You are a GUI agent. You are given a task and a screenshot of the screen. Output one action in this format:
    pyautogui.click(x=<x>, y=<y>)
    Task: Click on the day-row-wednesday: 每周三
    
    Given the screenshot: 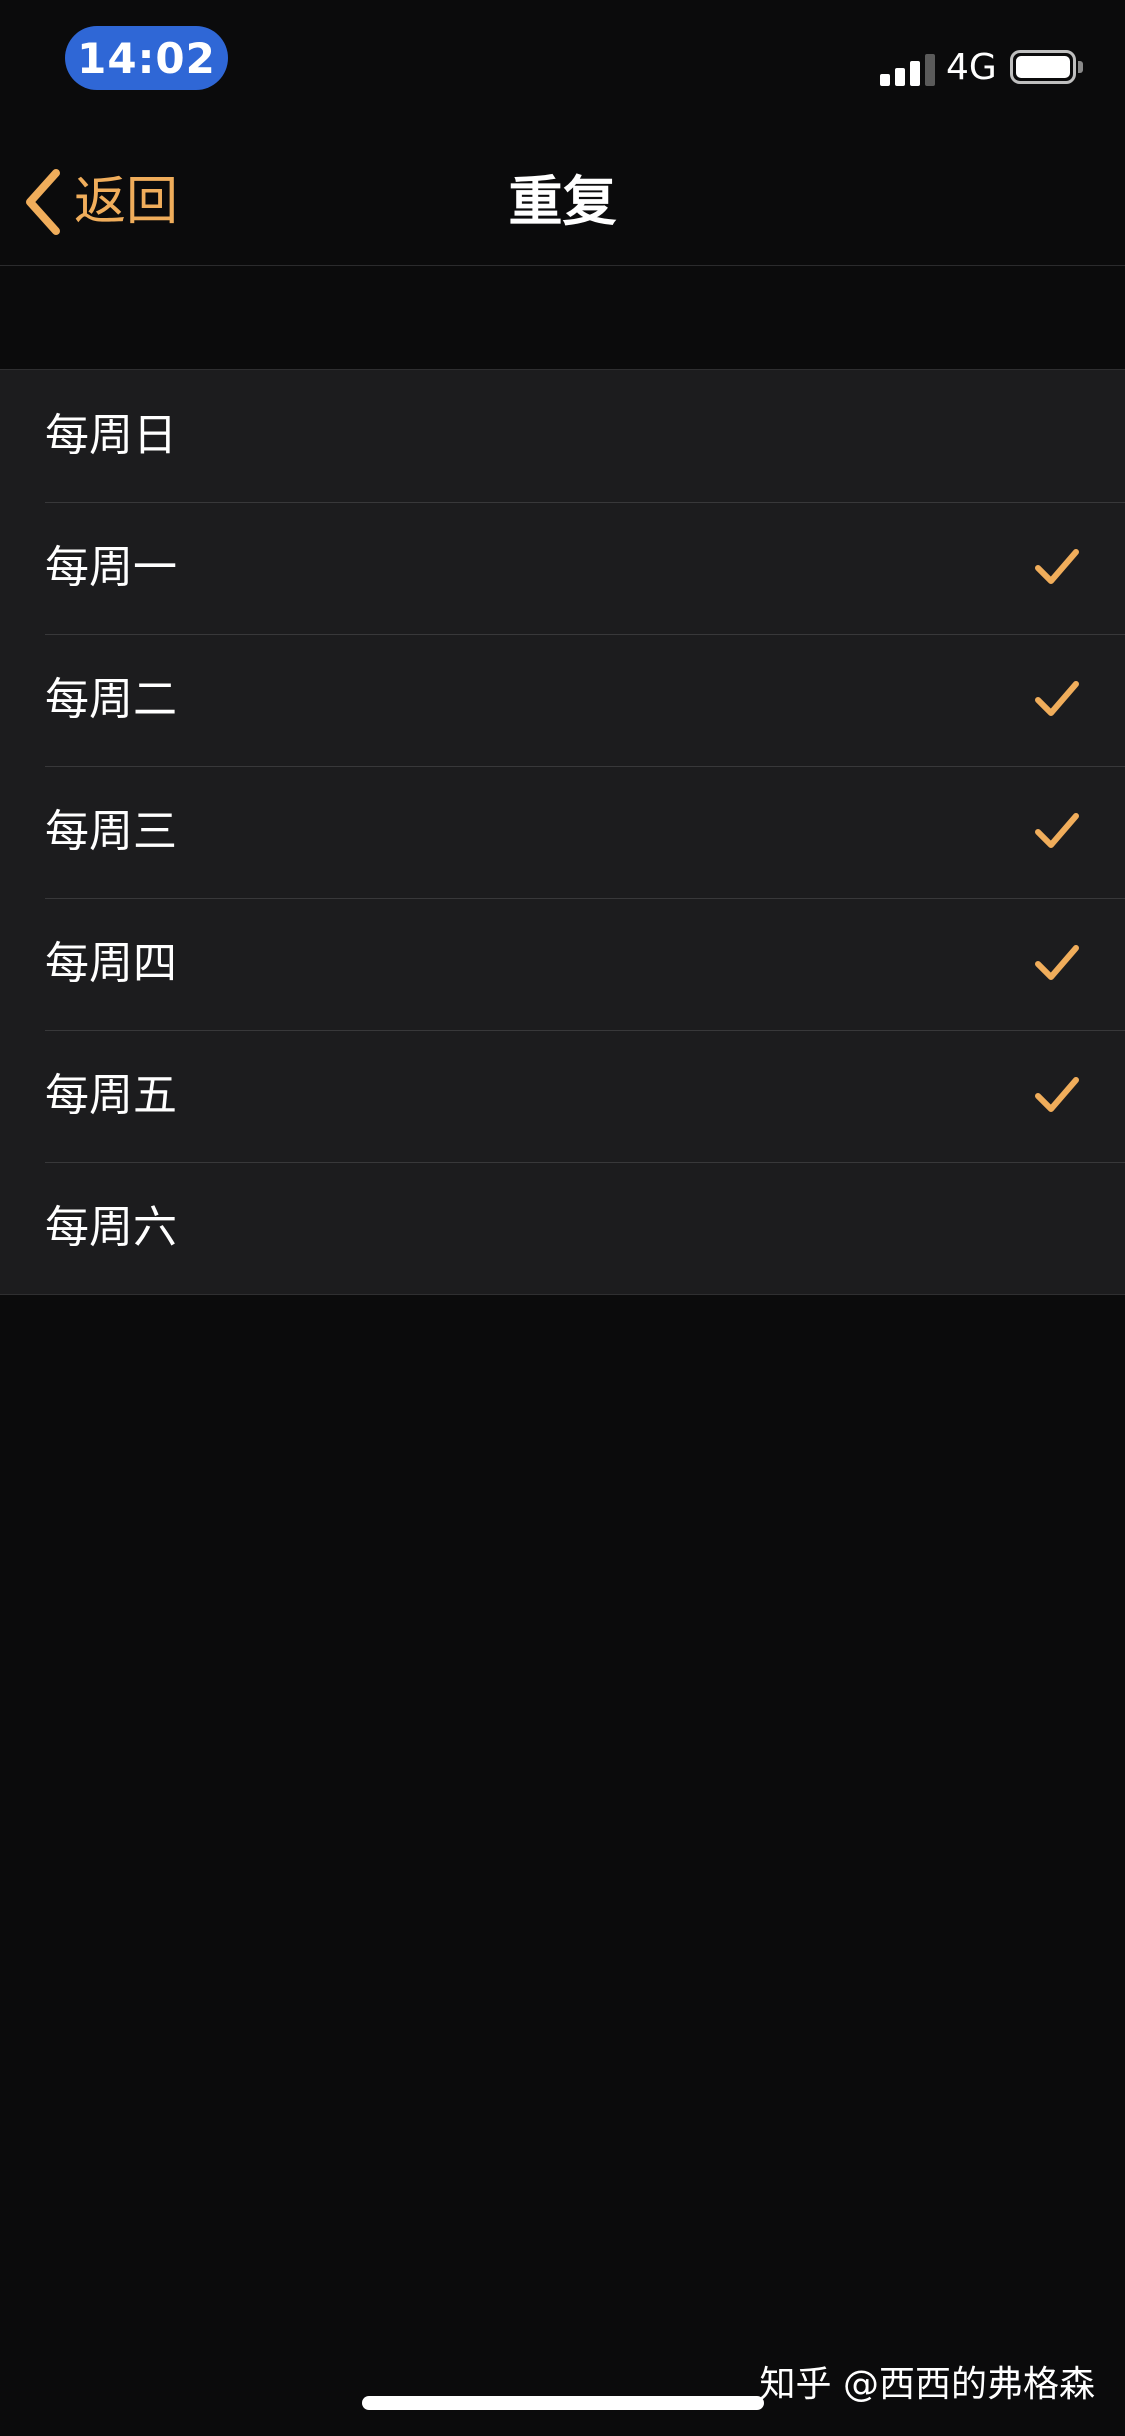 What is the action you would take?
    pyautogui.click(x=562, y=832)
    